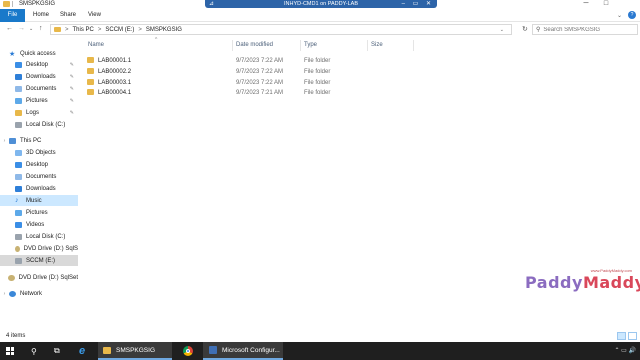  I want to click on sidebar-item-sccm: SCCM (E:), so click(39, 260).